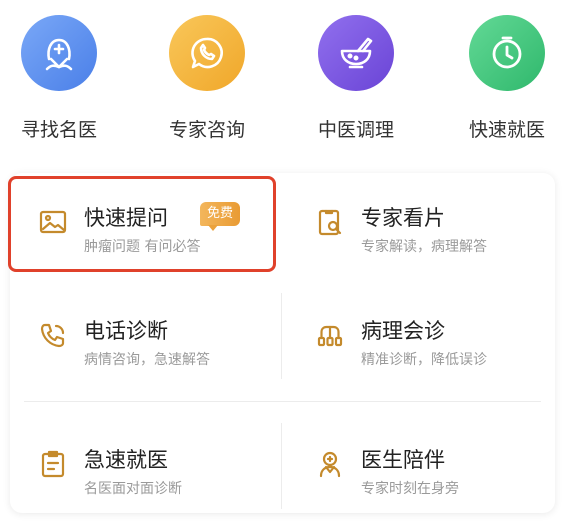 The image size is (565, 522). I want to click on nav-expert-consult: 专家咨询, so click(207, 75).